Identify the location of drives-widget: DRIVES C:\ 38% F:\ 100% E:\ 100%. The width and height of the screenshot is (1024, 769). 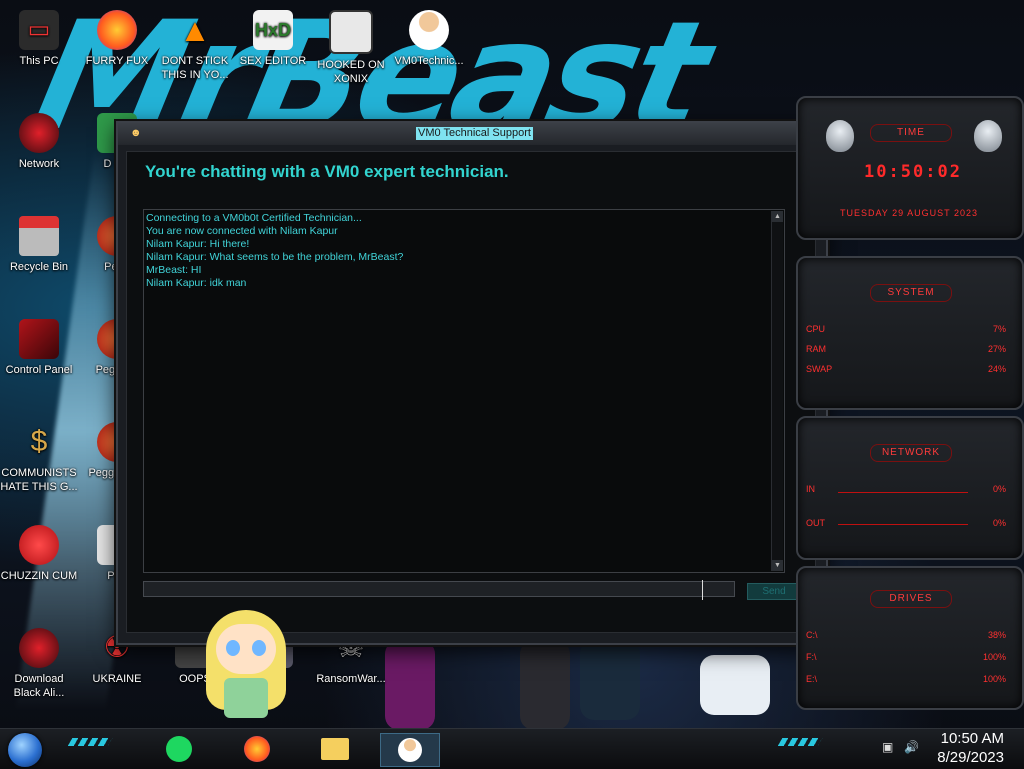
(910, 638).